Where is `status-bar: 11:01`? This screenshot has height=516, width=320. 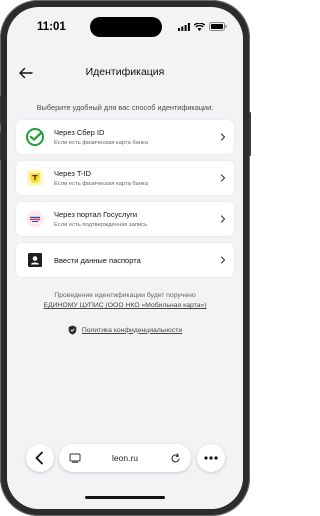 status-bar: 11:01 is located at coordinates (125, 24).